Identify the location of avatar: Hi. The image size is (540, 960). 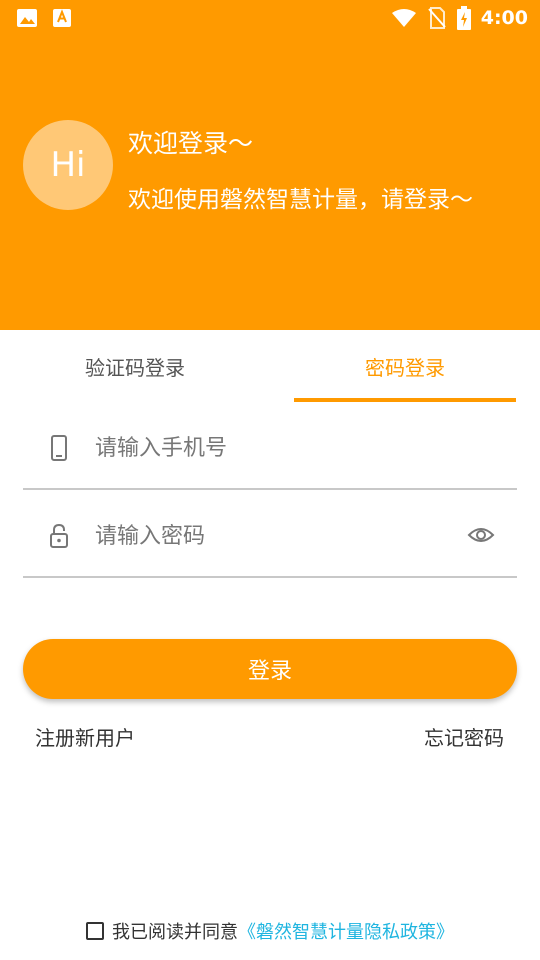
(68, 165).